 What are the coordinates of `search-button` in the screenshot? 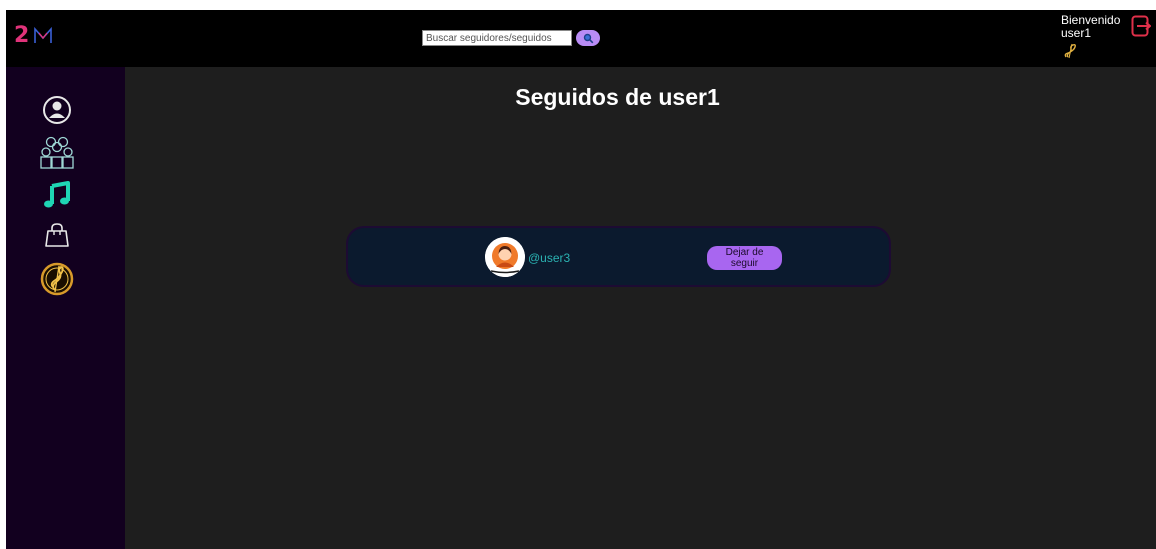 It's located at (588, 38).